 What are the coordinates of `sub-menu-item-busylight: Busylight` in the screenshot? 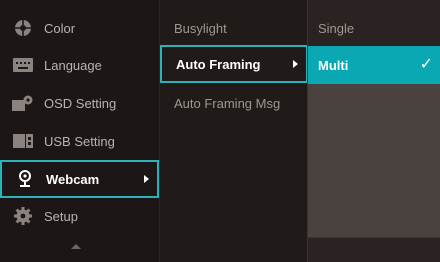 It's located at (234, 28).